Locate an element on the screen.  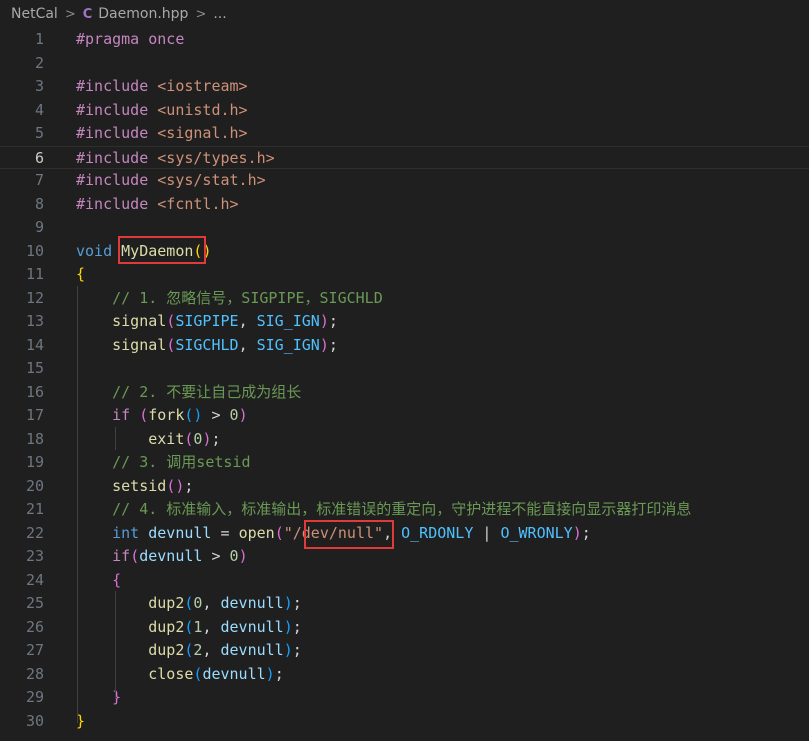
code-text: dup2(2, devnull); is located at coordinates (189, 651).